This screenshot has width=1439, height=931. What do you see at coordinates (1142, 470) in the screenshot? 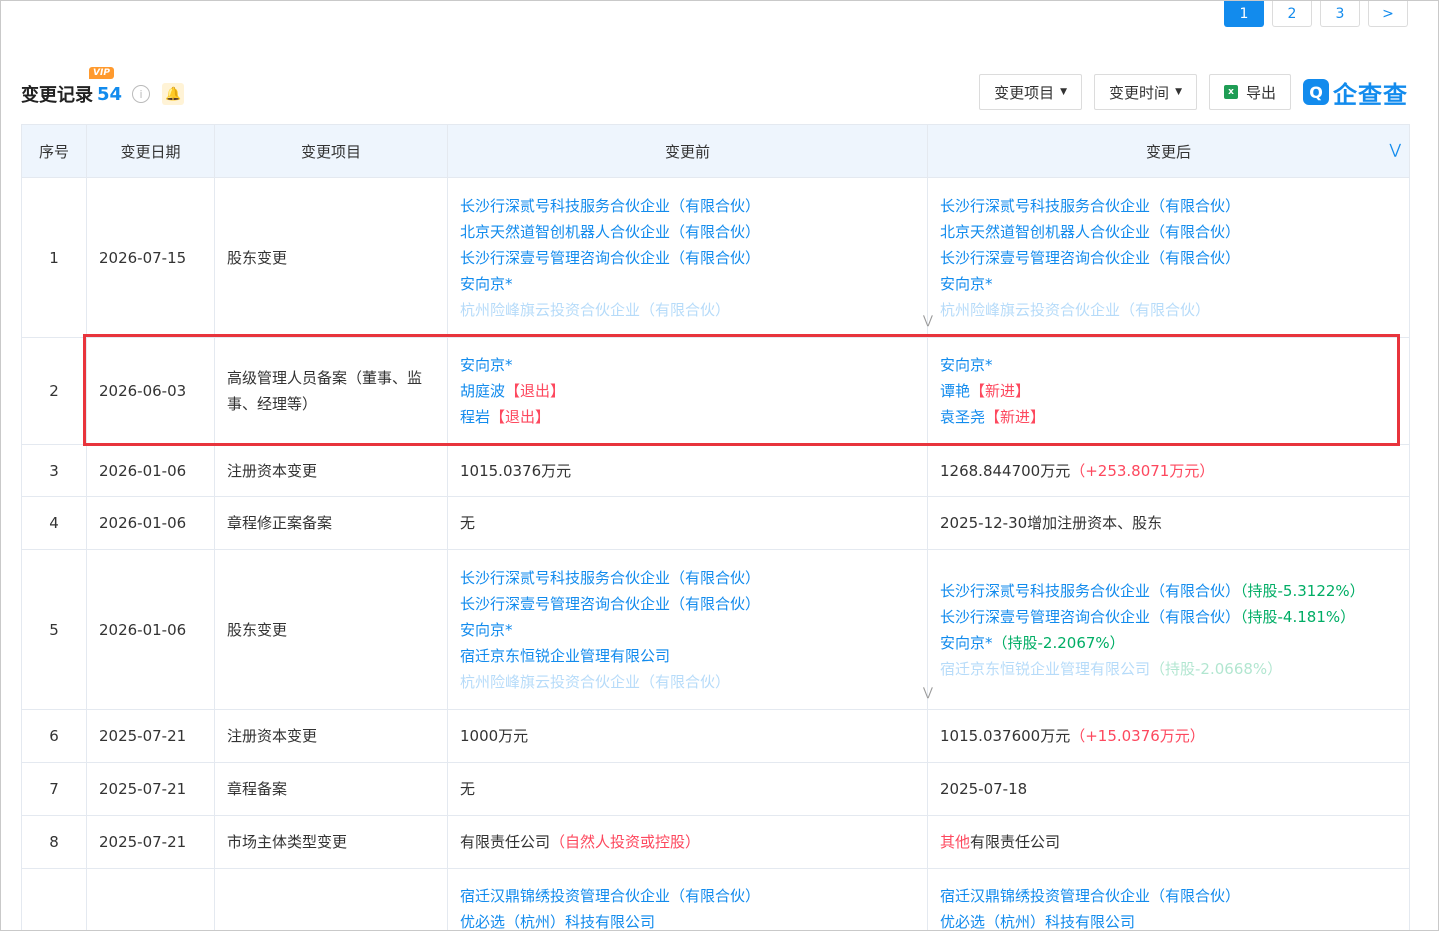
I see `delta-note: （+253.8071万元）` at bounding box center [1142, 470].